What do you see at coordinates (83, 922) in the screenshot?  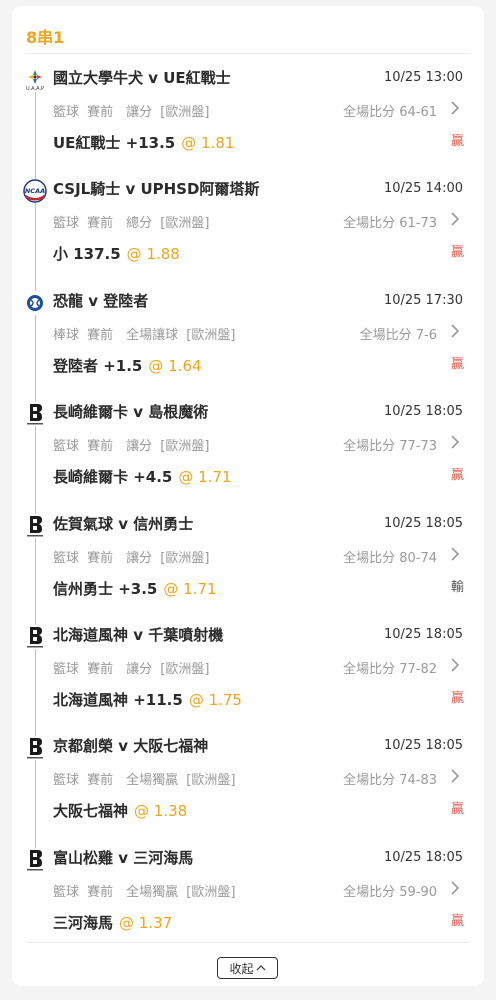 I see `selection-label: 三河海馬` at bounding box center [83, 922].